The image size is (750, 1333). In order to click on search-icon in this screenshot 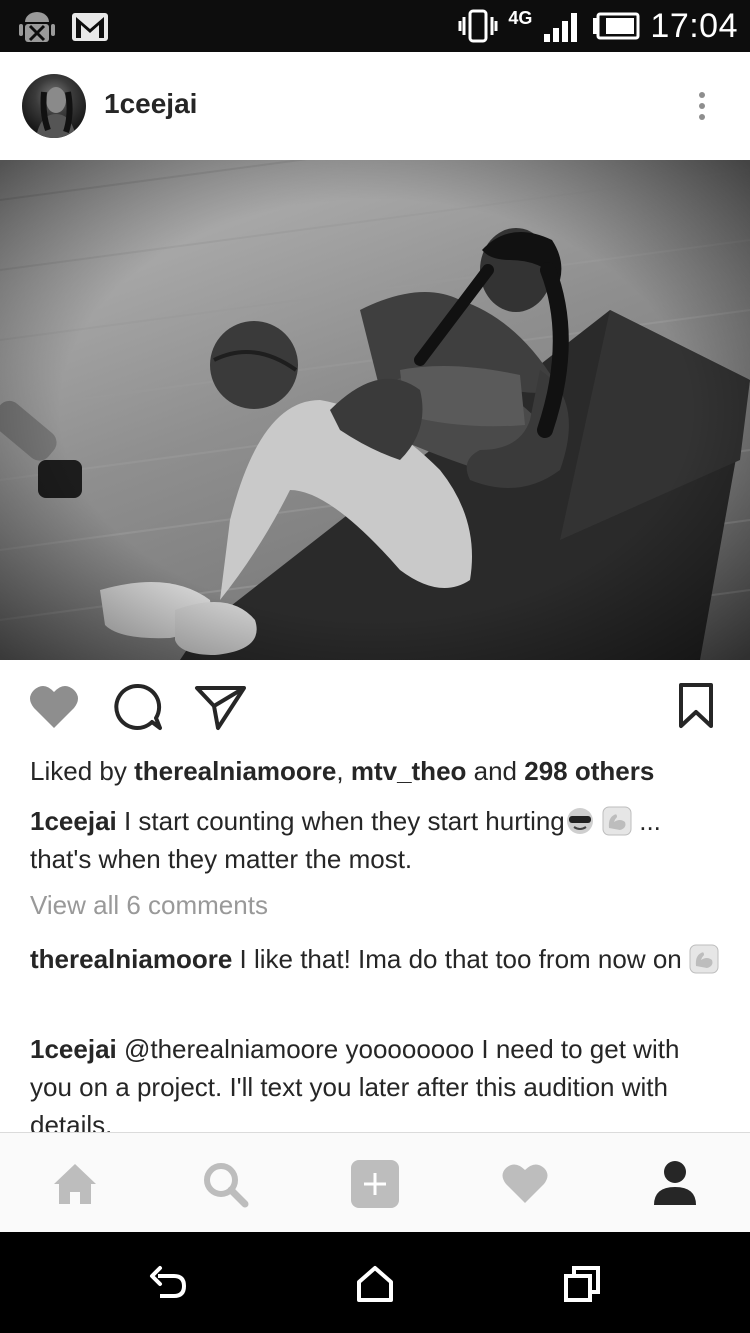, I will do `click(225, 1184)`.